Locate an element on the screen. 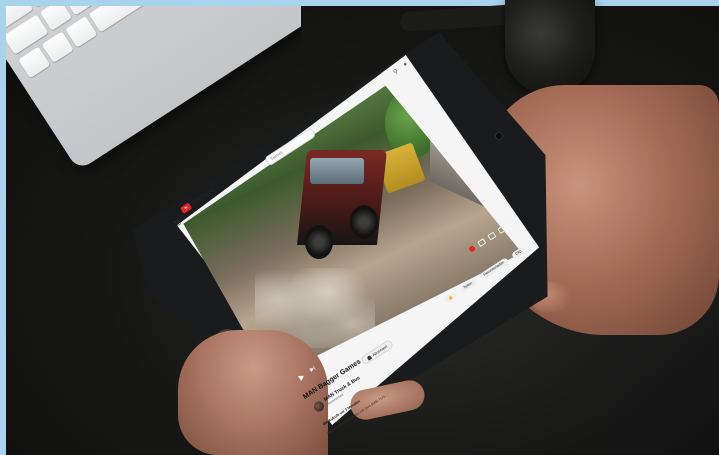 This screenshot has width=719, height=455. miniplayer-icon is located at coordinates (502, 229).